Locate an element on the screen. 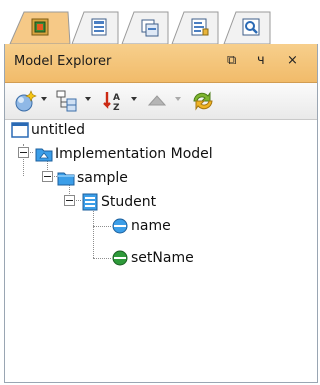  tree-node-attribute: name is located at coordinates (141, 226).